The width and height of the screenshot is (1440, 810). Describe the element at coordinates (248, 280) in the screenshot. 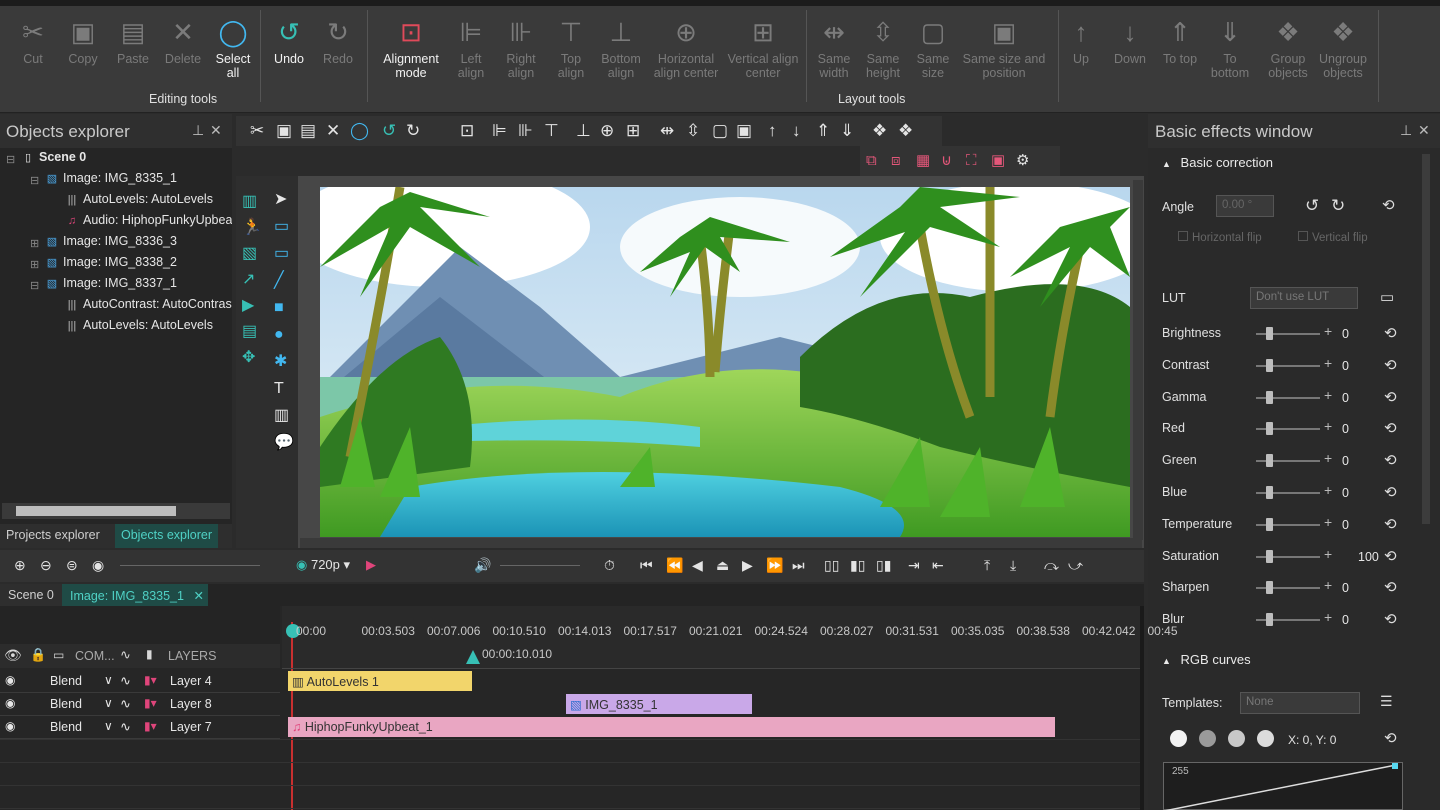

I see `transition-icon: ↗` at that location.